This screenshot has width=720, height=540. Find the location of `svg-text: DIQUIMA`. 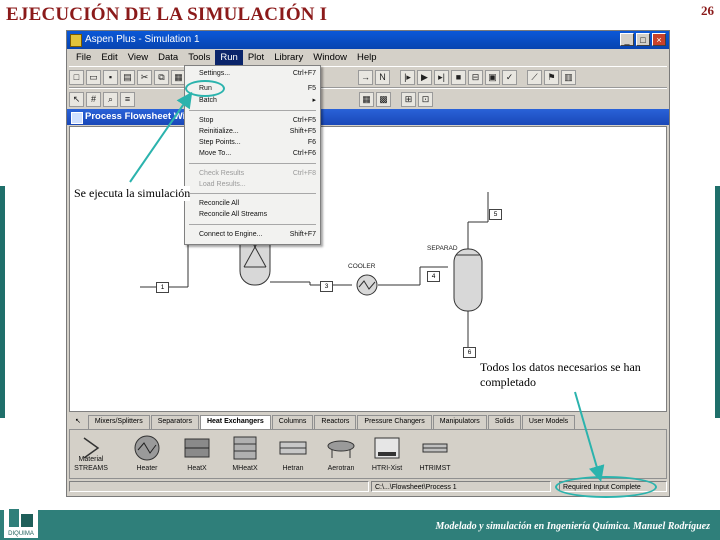

svg-text: DIQUIMA is located at coordinates (21, 534).